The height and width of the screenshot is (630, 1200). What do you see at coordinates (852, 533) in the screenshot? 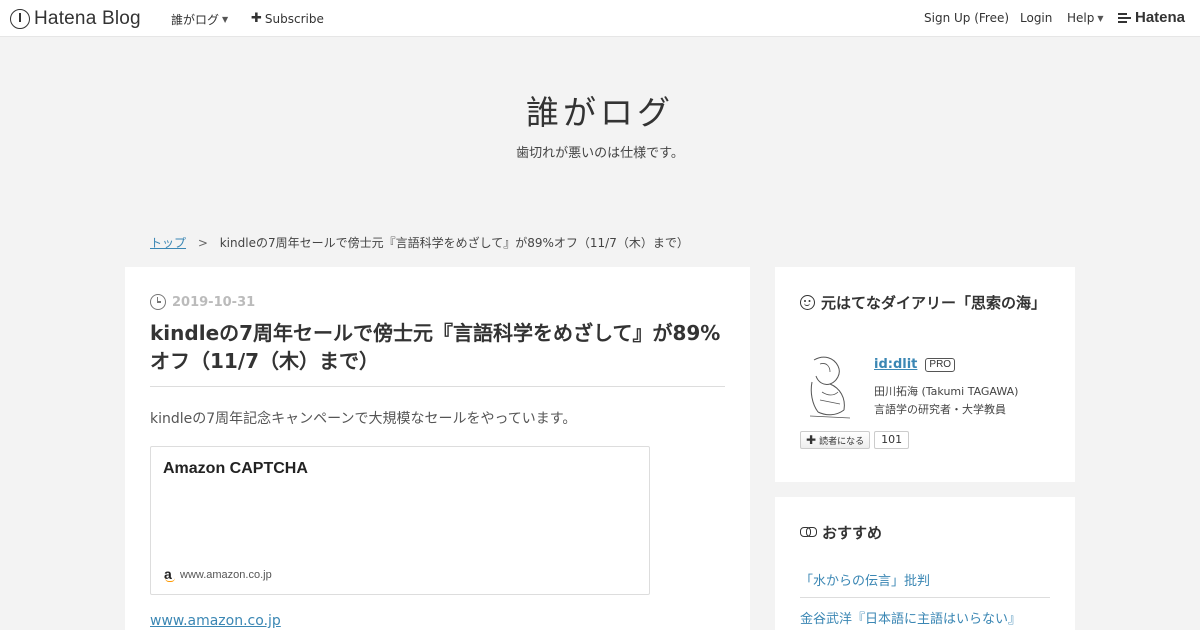
I see `recommend-heading-text: おすすめ` at bounding box center [852, 533].